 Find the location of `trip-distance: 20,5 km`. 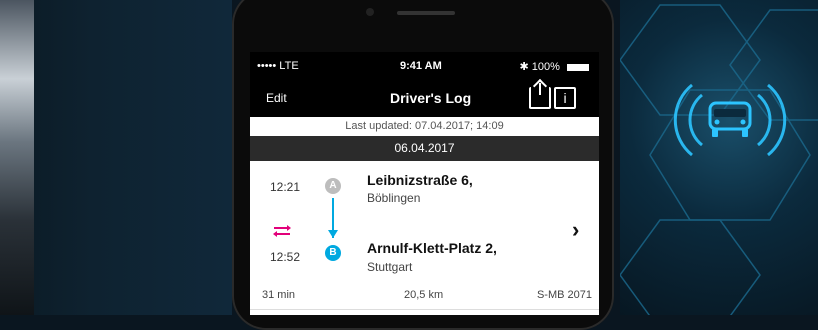

trip-distance: 20,5 km is located at coordinates (424, 295).